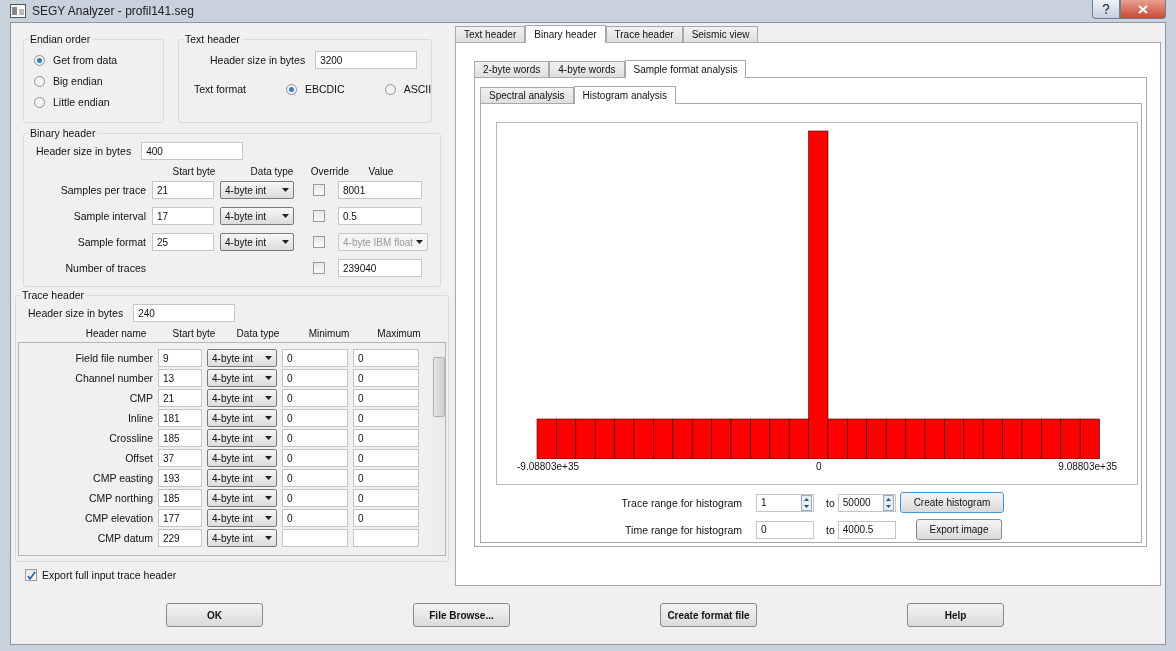 Image resolution: width=1176 pixels, height=651 pixels. I want to click on tab: Histogram analysis, so click(625, 95).